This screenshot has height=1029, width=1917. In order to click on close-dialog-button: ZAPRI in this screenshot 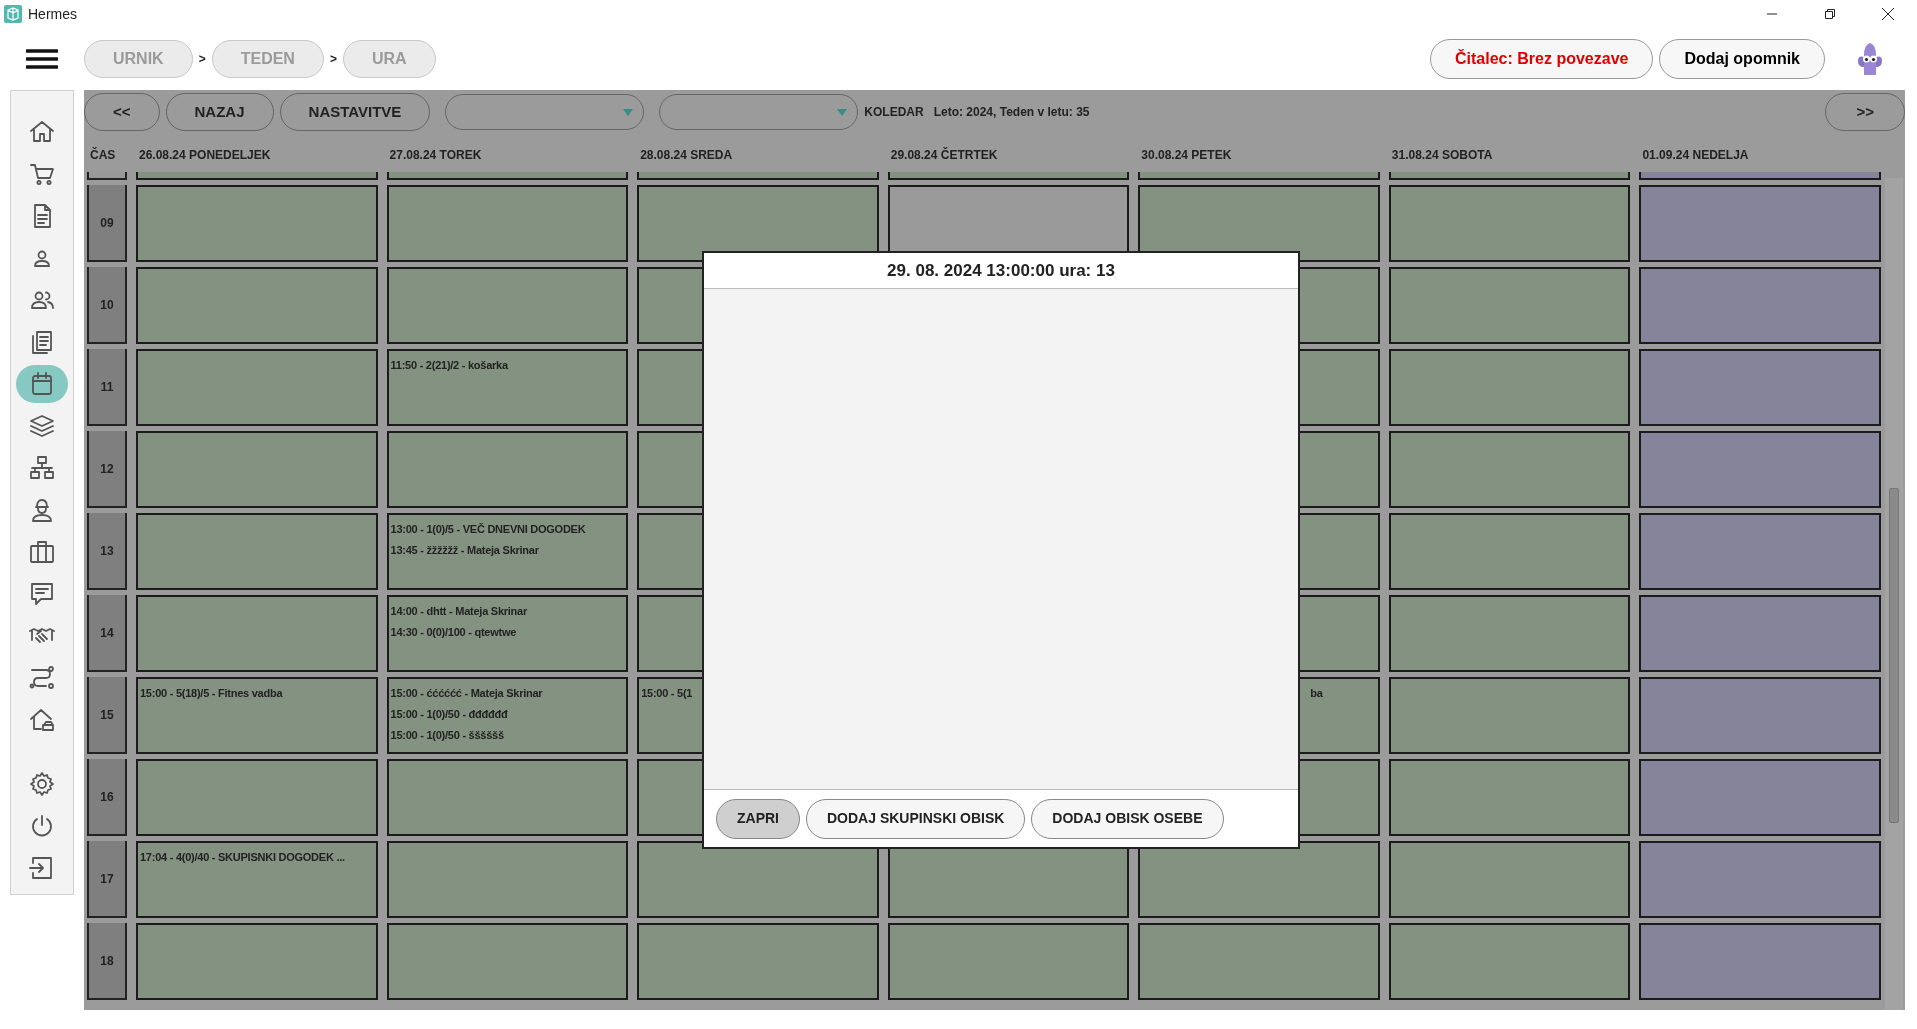, I will do `click(758, 818)`.